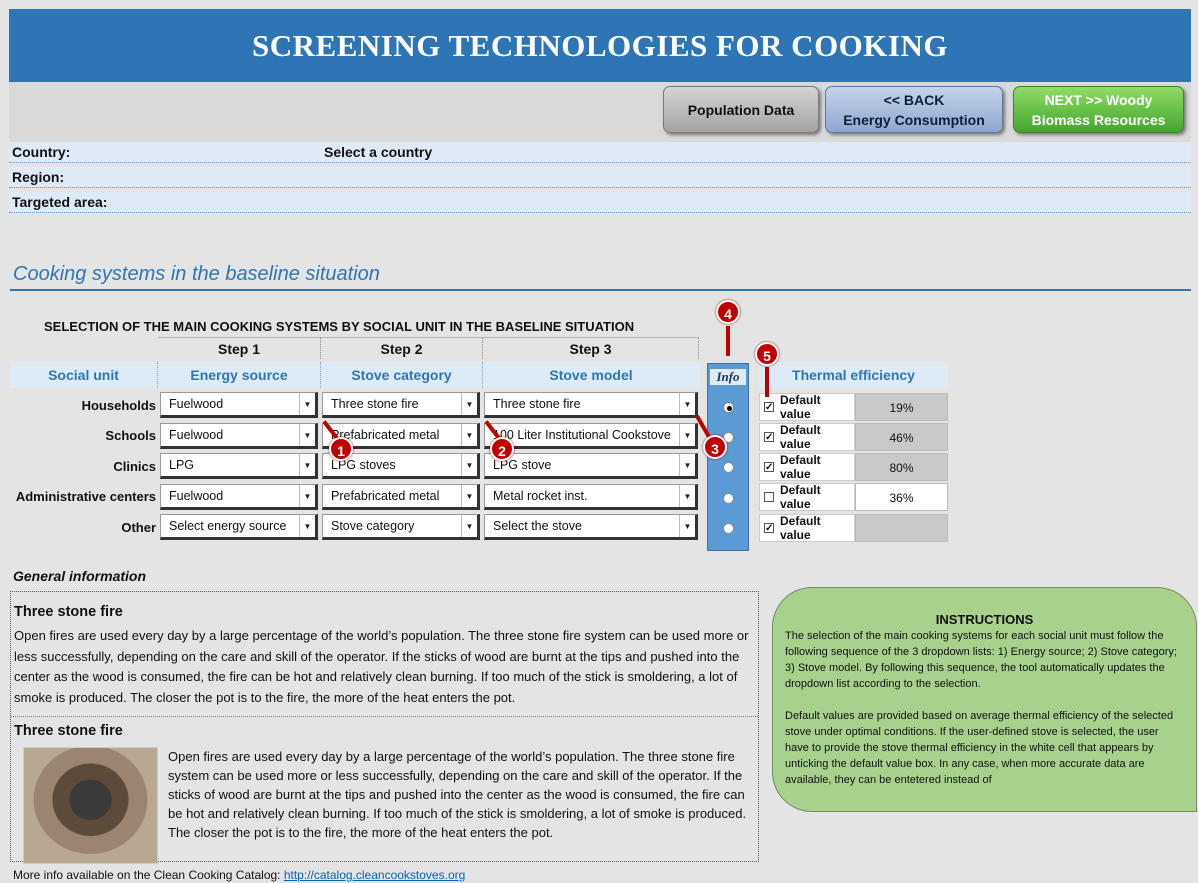 The height and width of the screenshot is (883, 1198). I want to click on country-select: Select a country, so click(378, 152).